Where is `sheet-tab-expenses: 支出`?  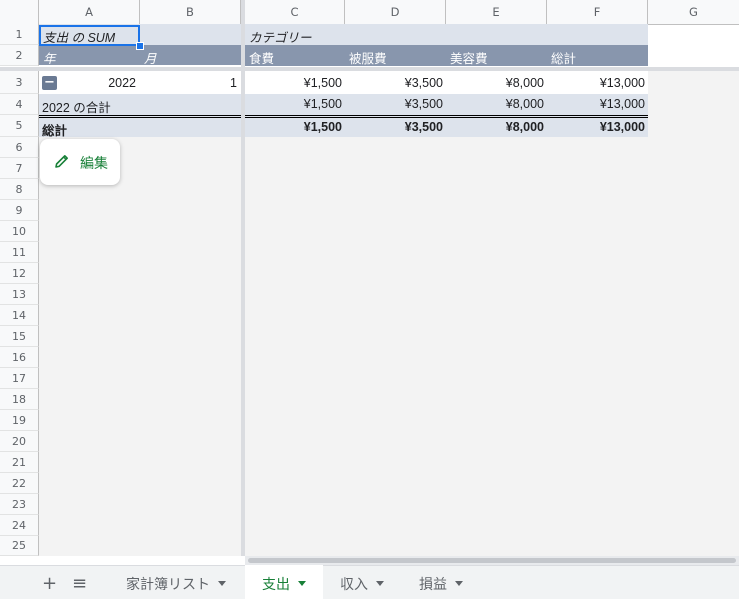 sheet-tab-expenses: 支出 is located at coordinates (284, 582).